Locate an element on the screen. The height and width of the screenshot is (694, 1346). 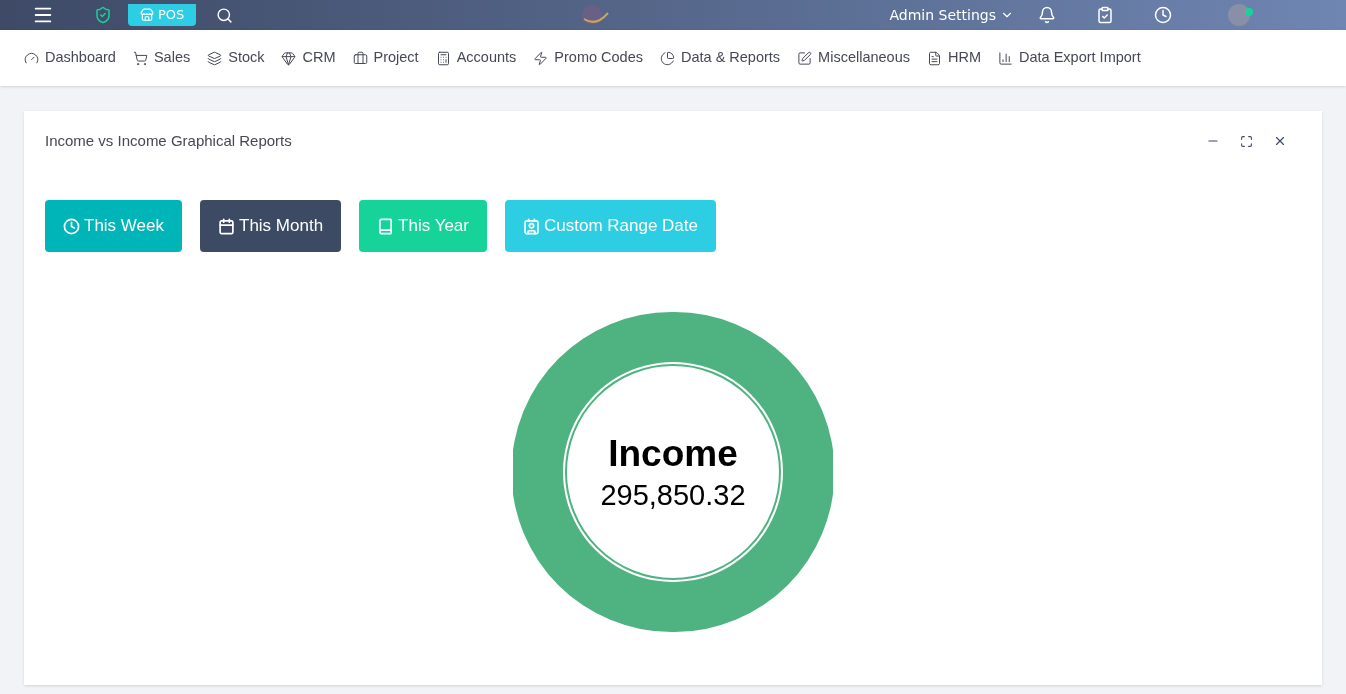
donut-center-value: 295,850.32 is located at coordinates (673, 495).